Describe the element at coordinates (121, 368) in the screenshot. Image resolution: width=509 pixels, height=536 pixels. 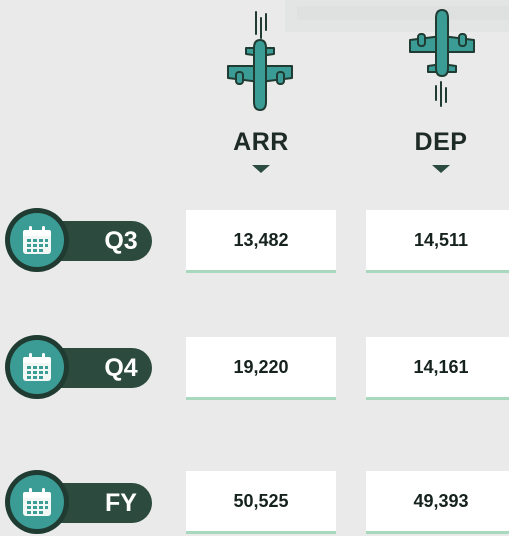
I see `row-label: Q4` at that location.